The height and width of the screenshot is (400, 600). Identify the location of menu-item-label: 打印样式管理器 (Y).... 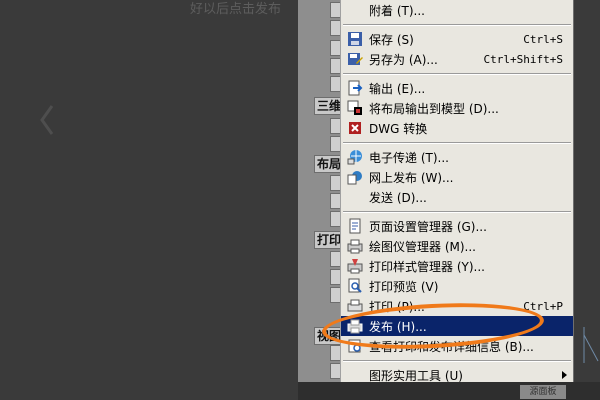
(427, 266).